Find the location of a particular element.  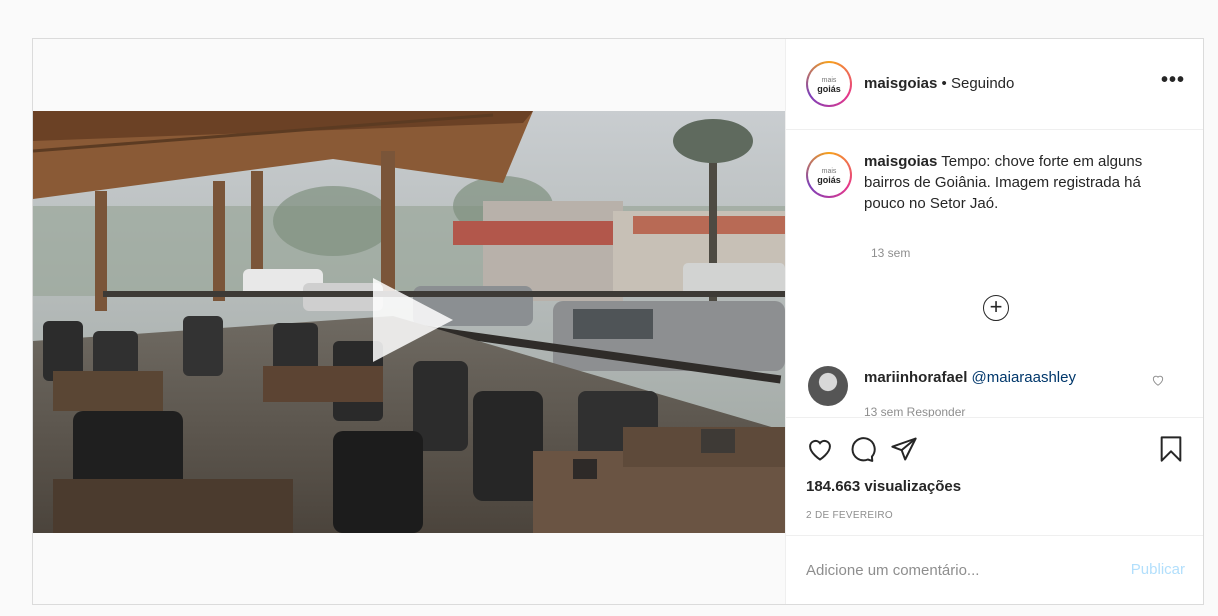

post-header: mais goiás maisgoias • Seguindo ••• is located at coordinates (994, 84).